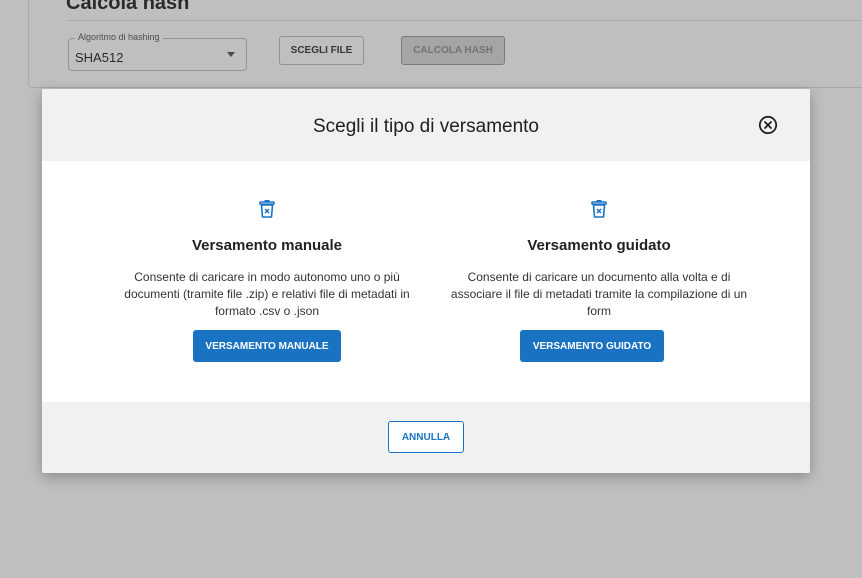 The width and height of the screenshot is (862, 578). I want to click on cancel-button: ANNULLA, so click(426, 437).